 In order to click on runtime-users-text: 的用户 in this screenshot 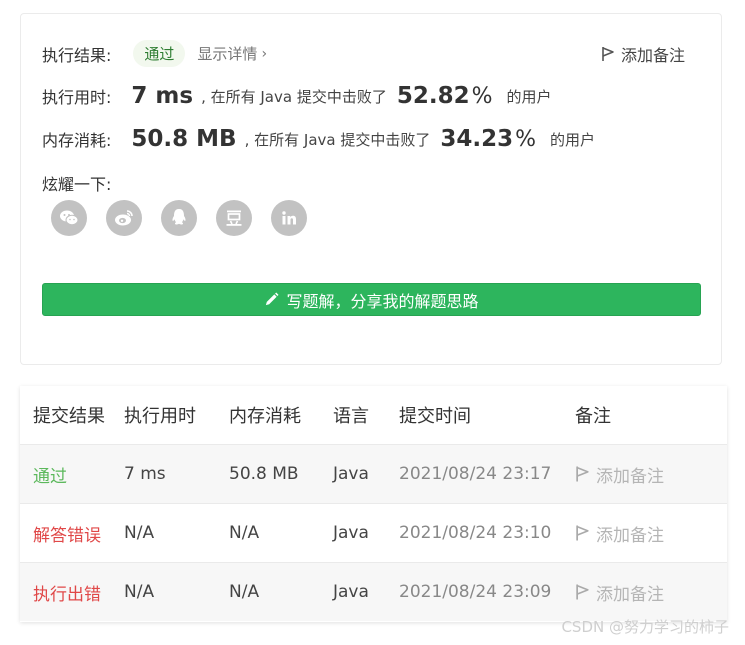, I will do `click(529, 96)`.